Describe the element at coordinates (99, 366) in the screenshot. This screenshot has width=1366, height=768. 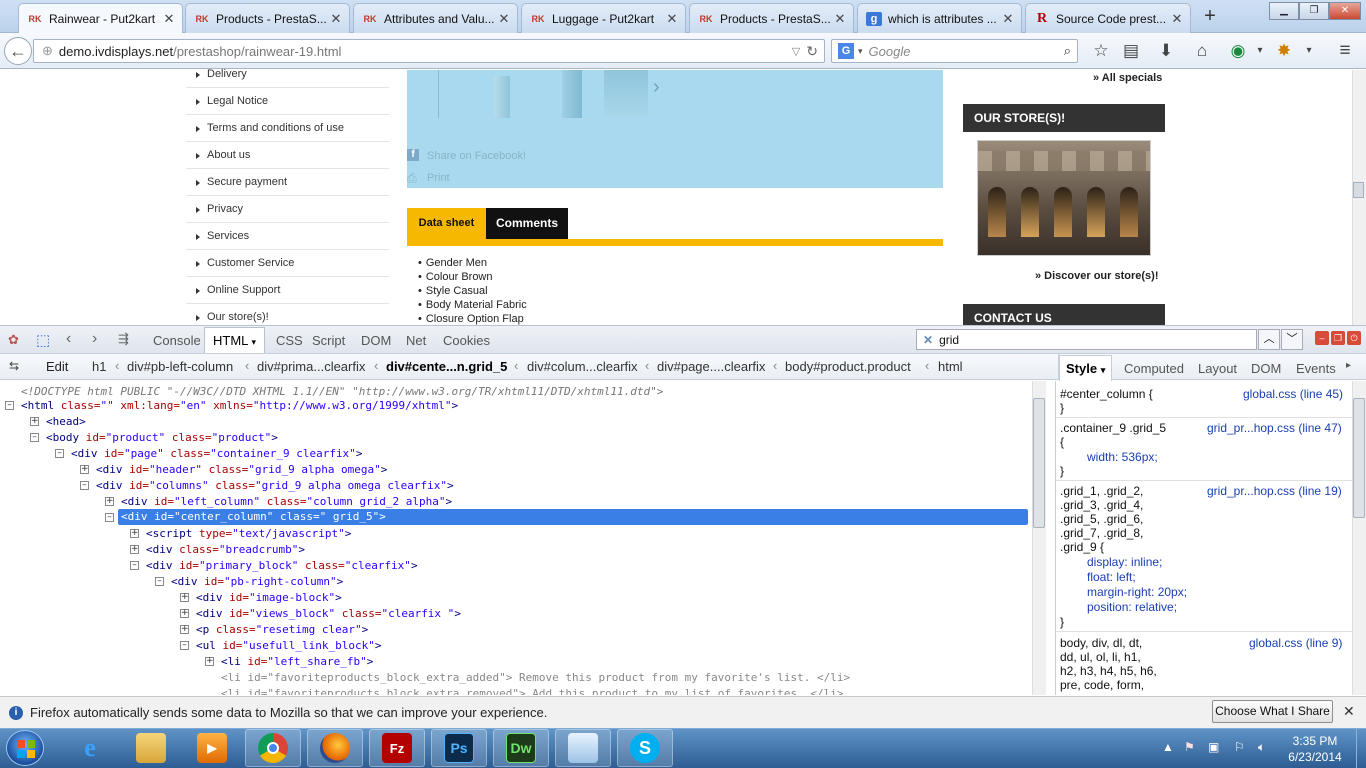
I see `breadcrumb-item: h1` at that location.